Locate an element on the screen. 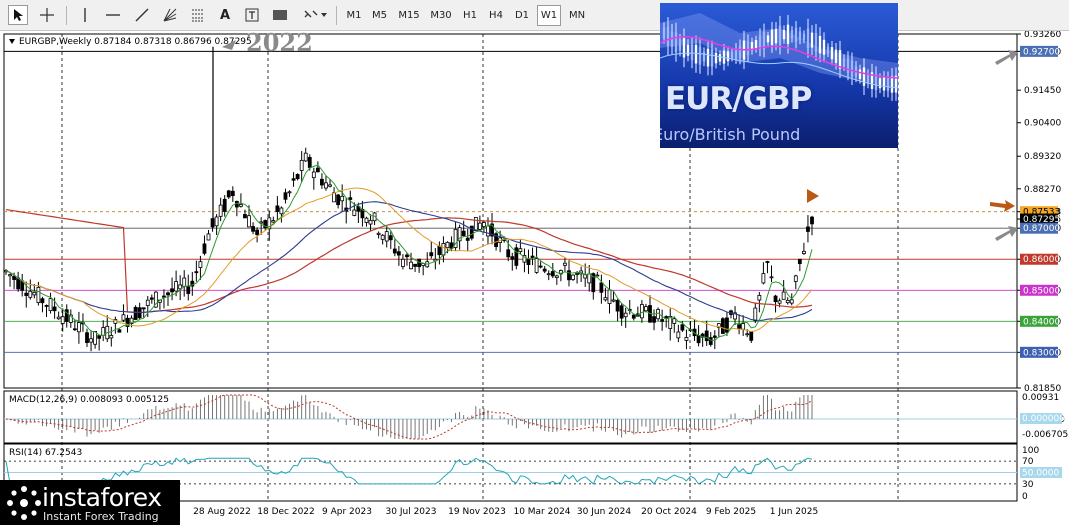 The height and width of the screenshot is (525, 1069). crosshair-icon is located at coordinates (47, 15).